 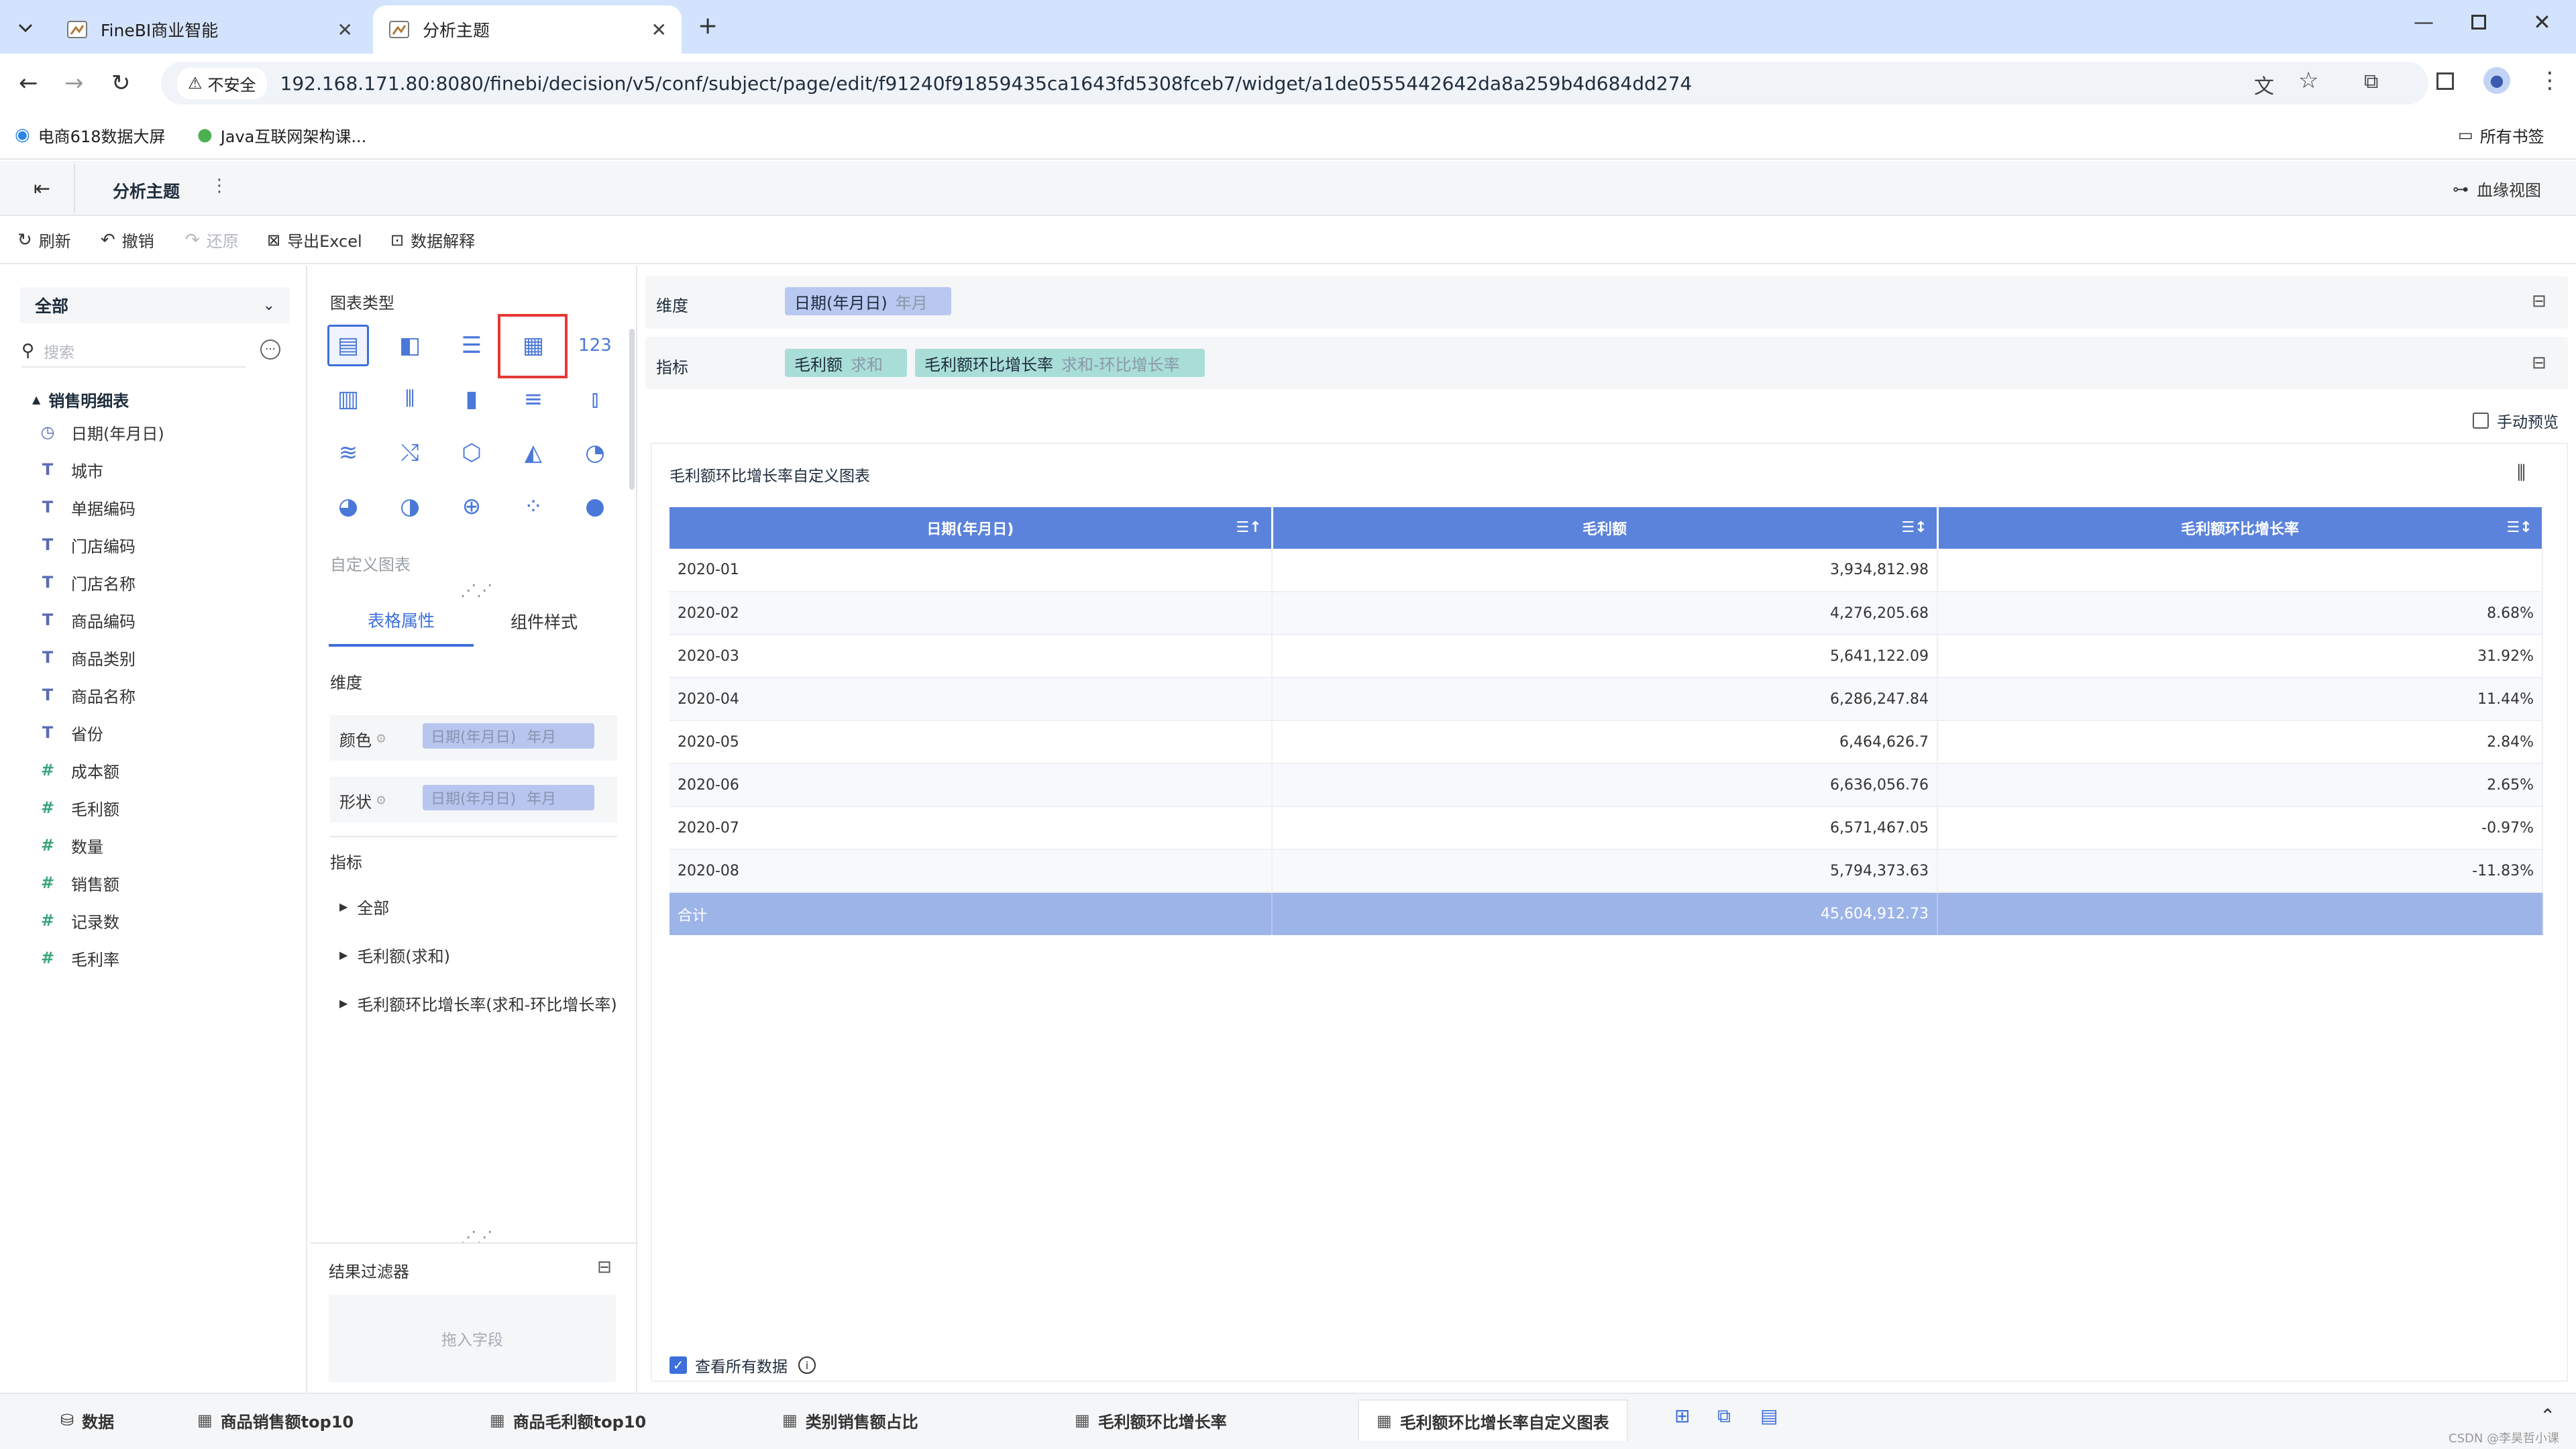 I want to click on field-item: # 成本额, so click(x=78, y=770).